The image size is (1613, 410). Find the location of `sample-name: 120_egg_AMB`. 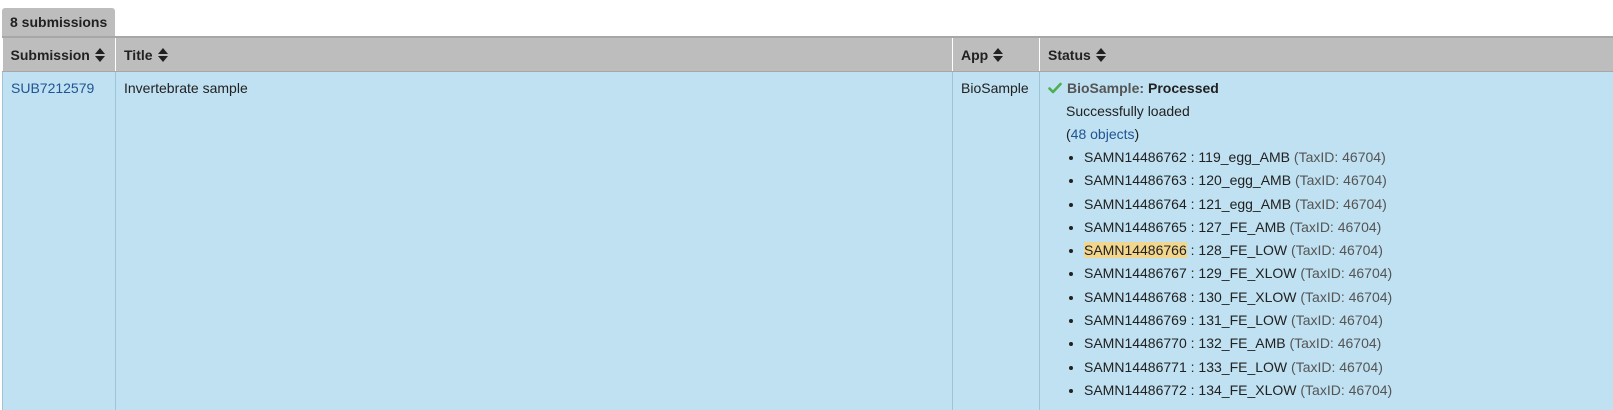

sample-name: 120_egg_AMB is located at coordinates (1244, 180).